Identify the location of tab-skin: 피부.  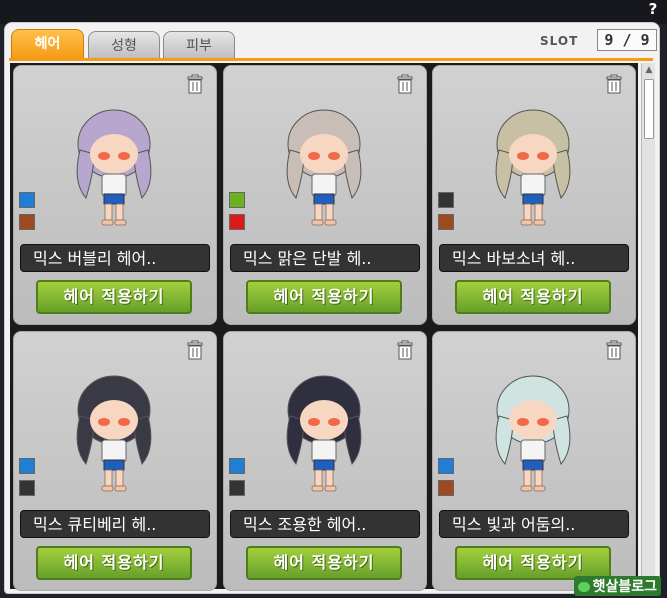
(199, 45).